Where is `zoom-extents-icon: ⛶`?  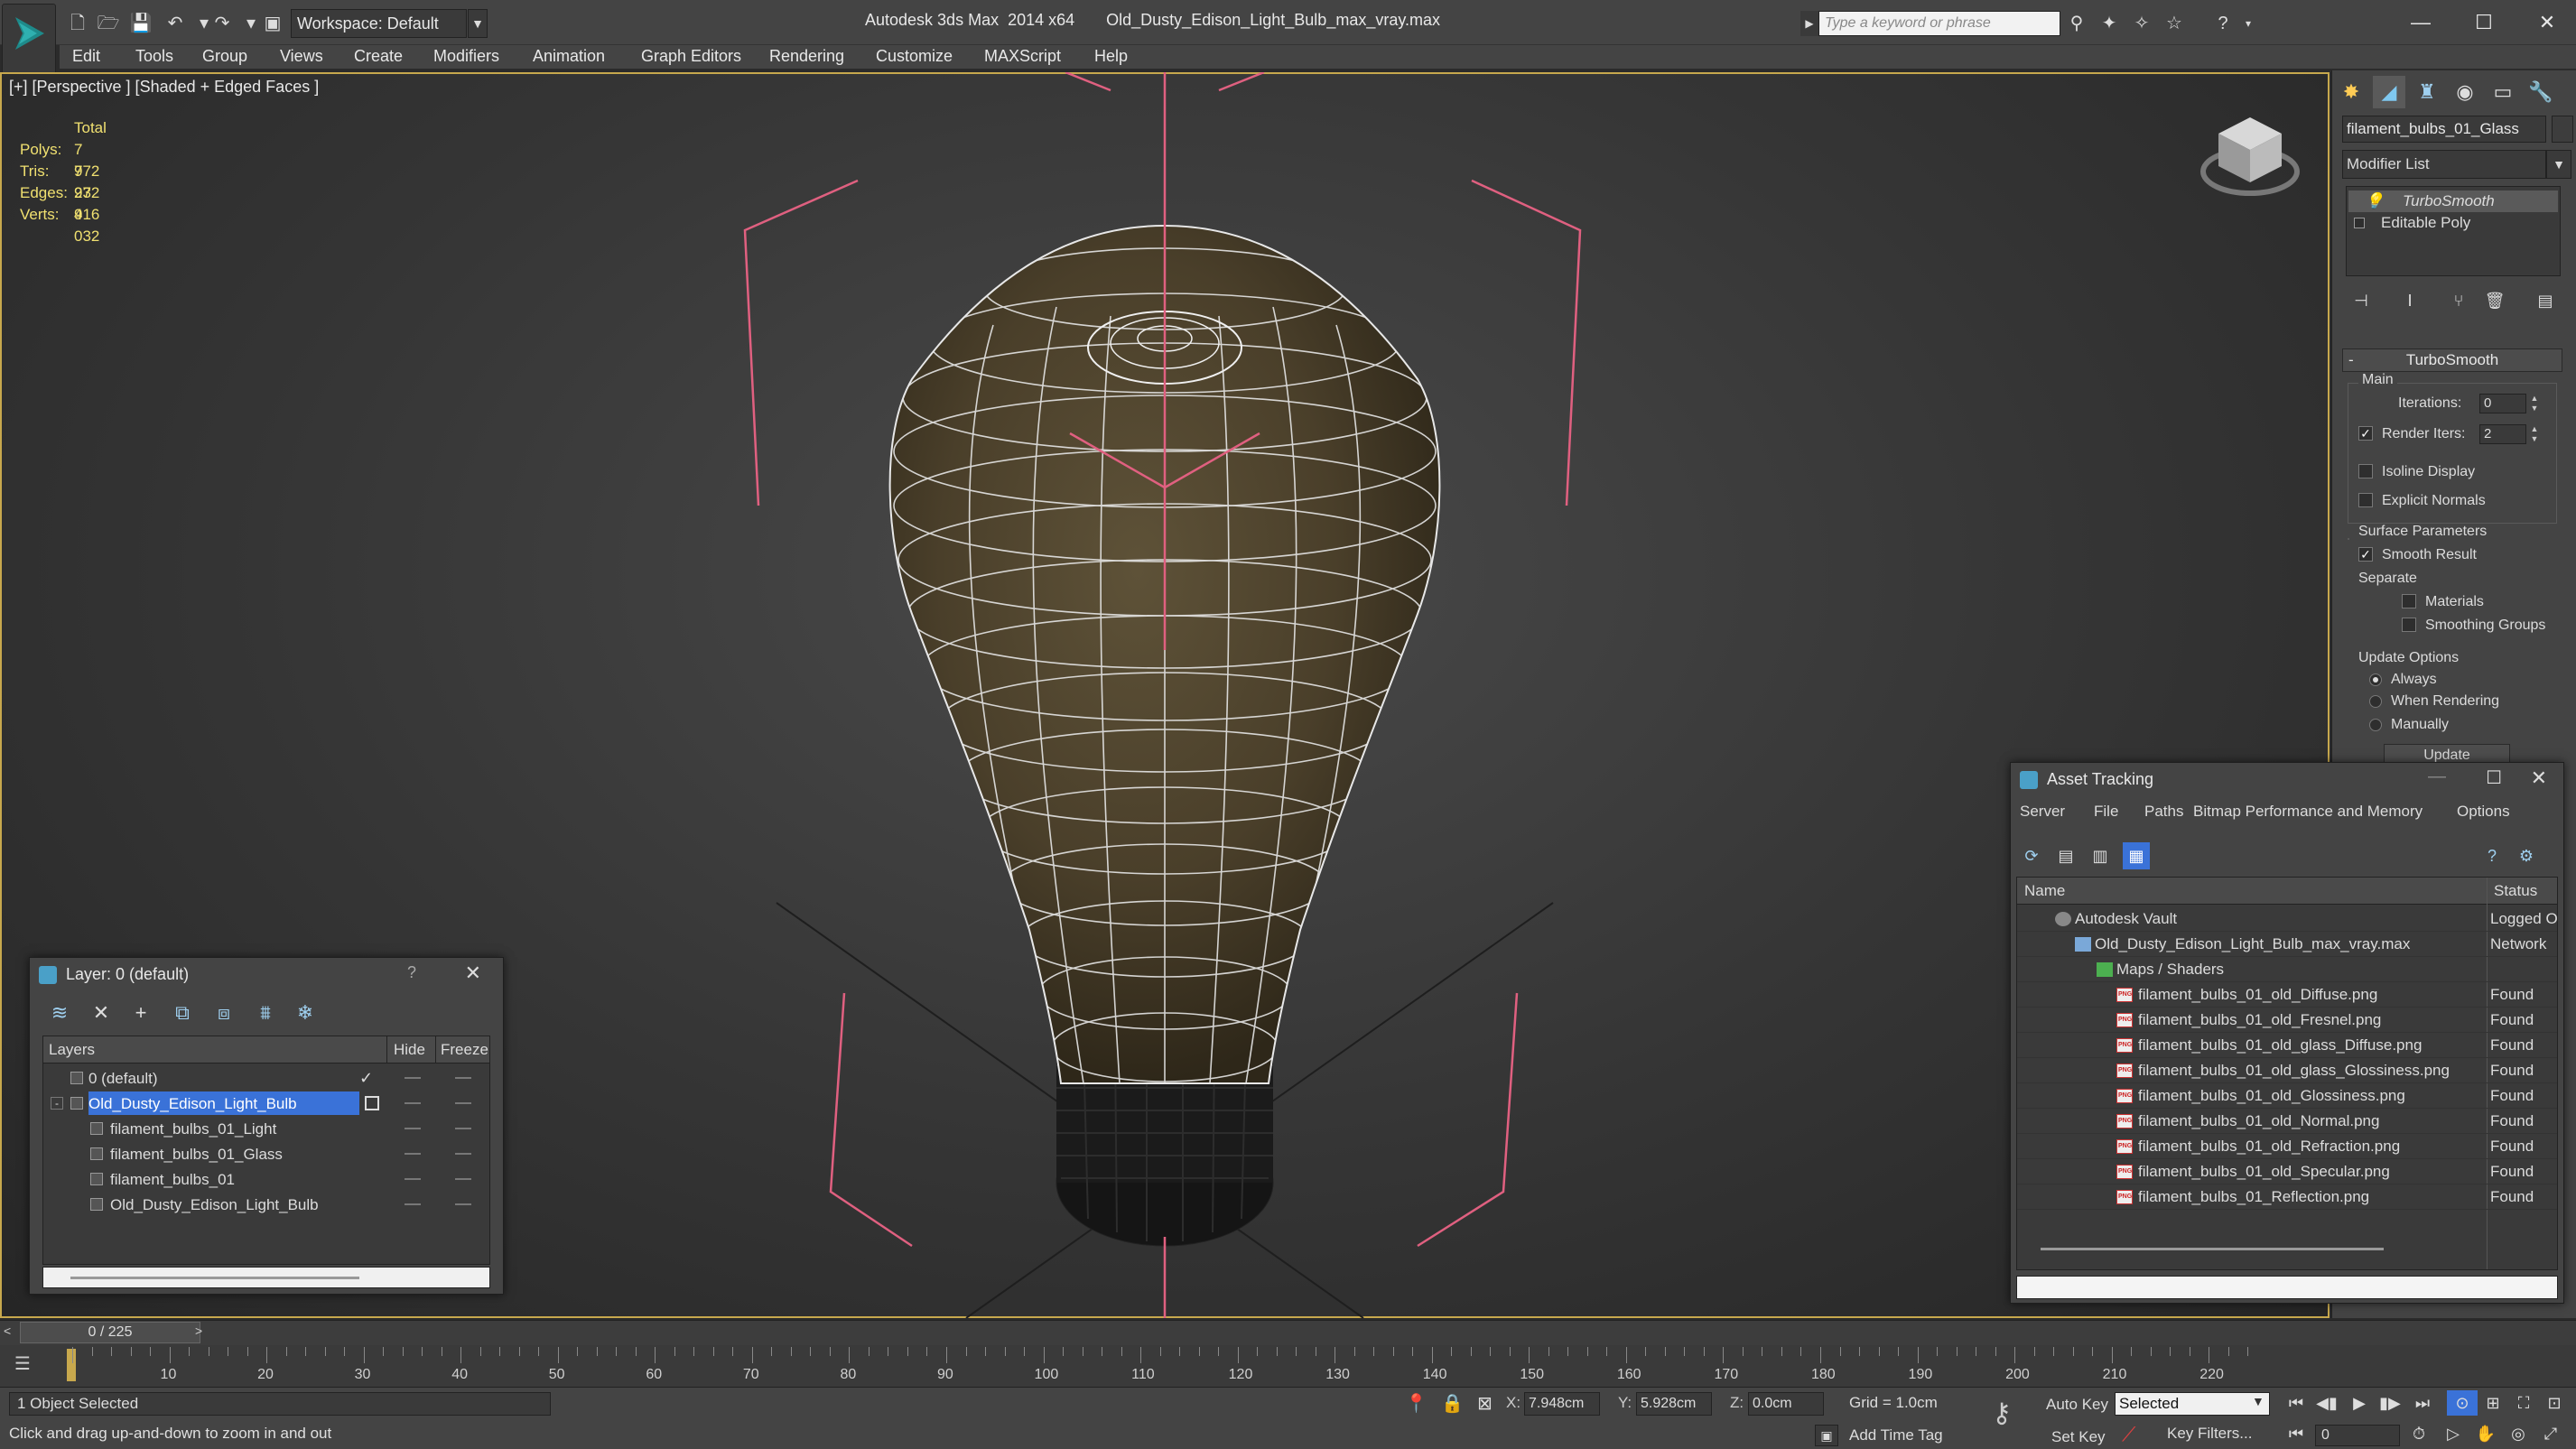 zoom-extents-icon: ⛶ is located at coordinates (2523, 1403).